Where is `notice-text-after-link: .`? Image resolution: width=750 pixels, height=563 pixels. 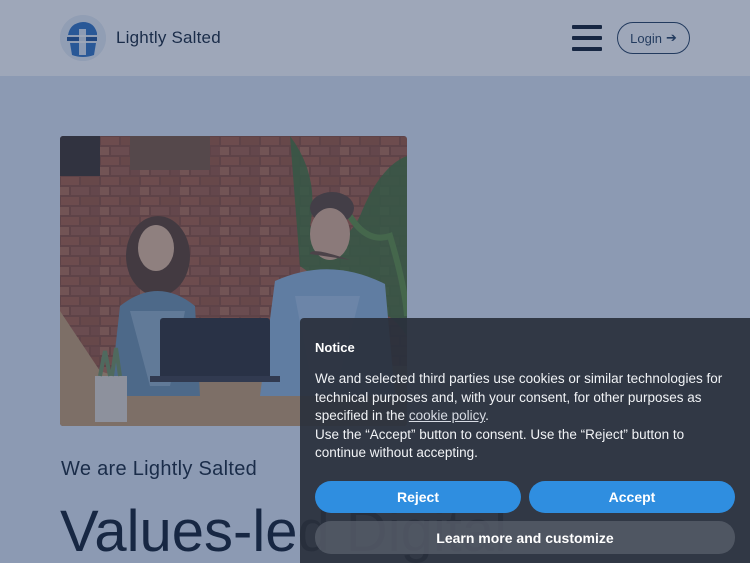 notice-text-after-link: . is located at coordinates (487, 415).